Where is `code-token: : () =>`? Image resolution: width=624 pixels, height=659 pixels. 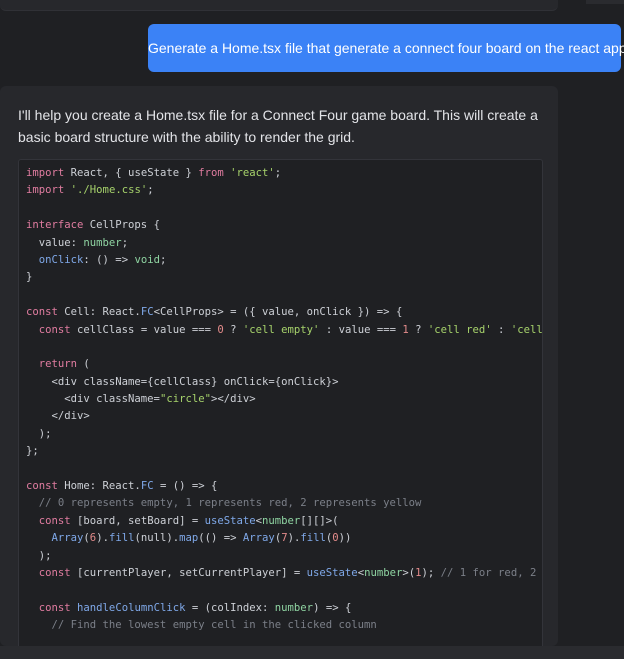 code-token: : () => is located at coordinates (109, 259).